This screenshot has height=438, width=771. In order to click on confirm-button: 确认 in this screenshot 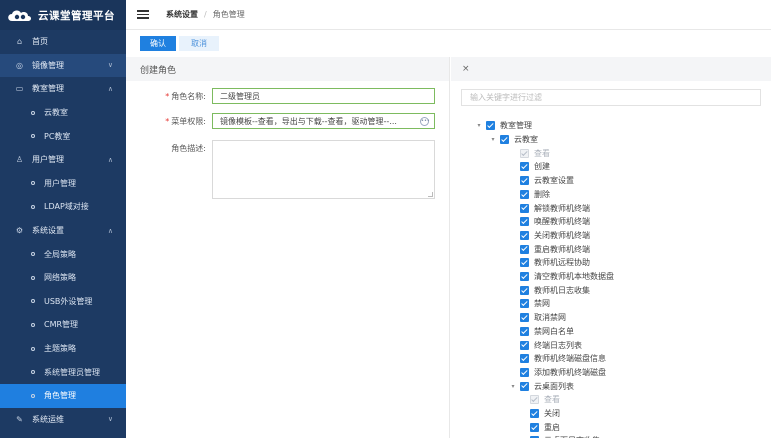, I will do `click(158, 43)`.